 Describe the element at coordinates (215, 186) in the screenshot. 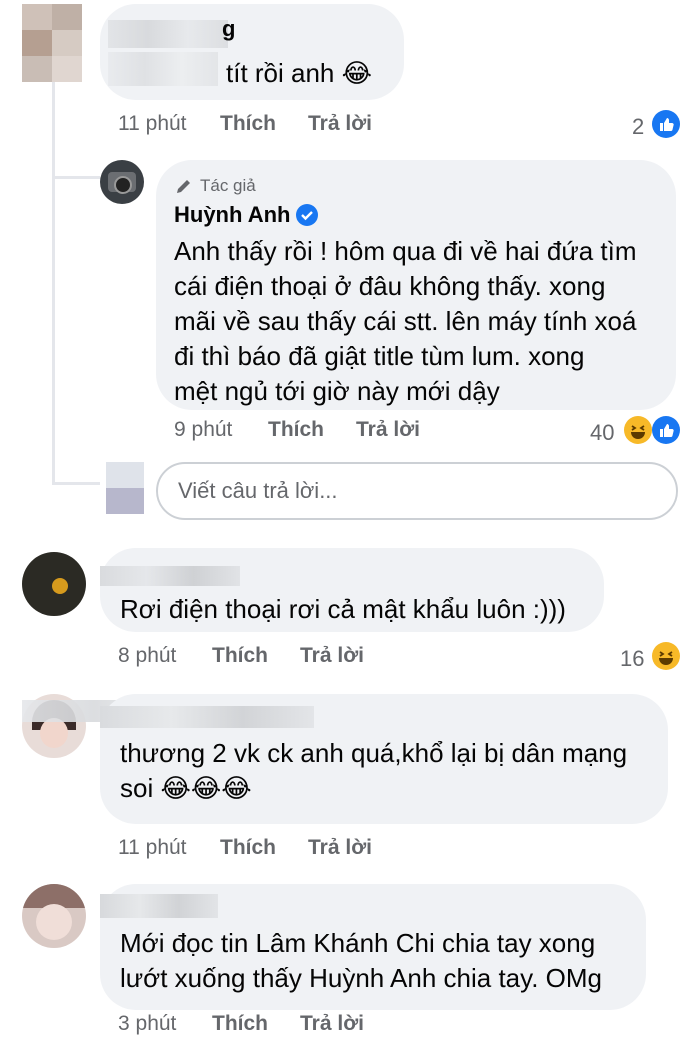

I see `author-badge: Tác giả` at that location.